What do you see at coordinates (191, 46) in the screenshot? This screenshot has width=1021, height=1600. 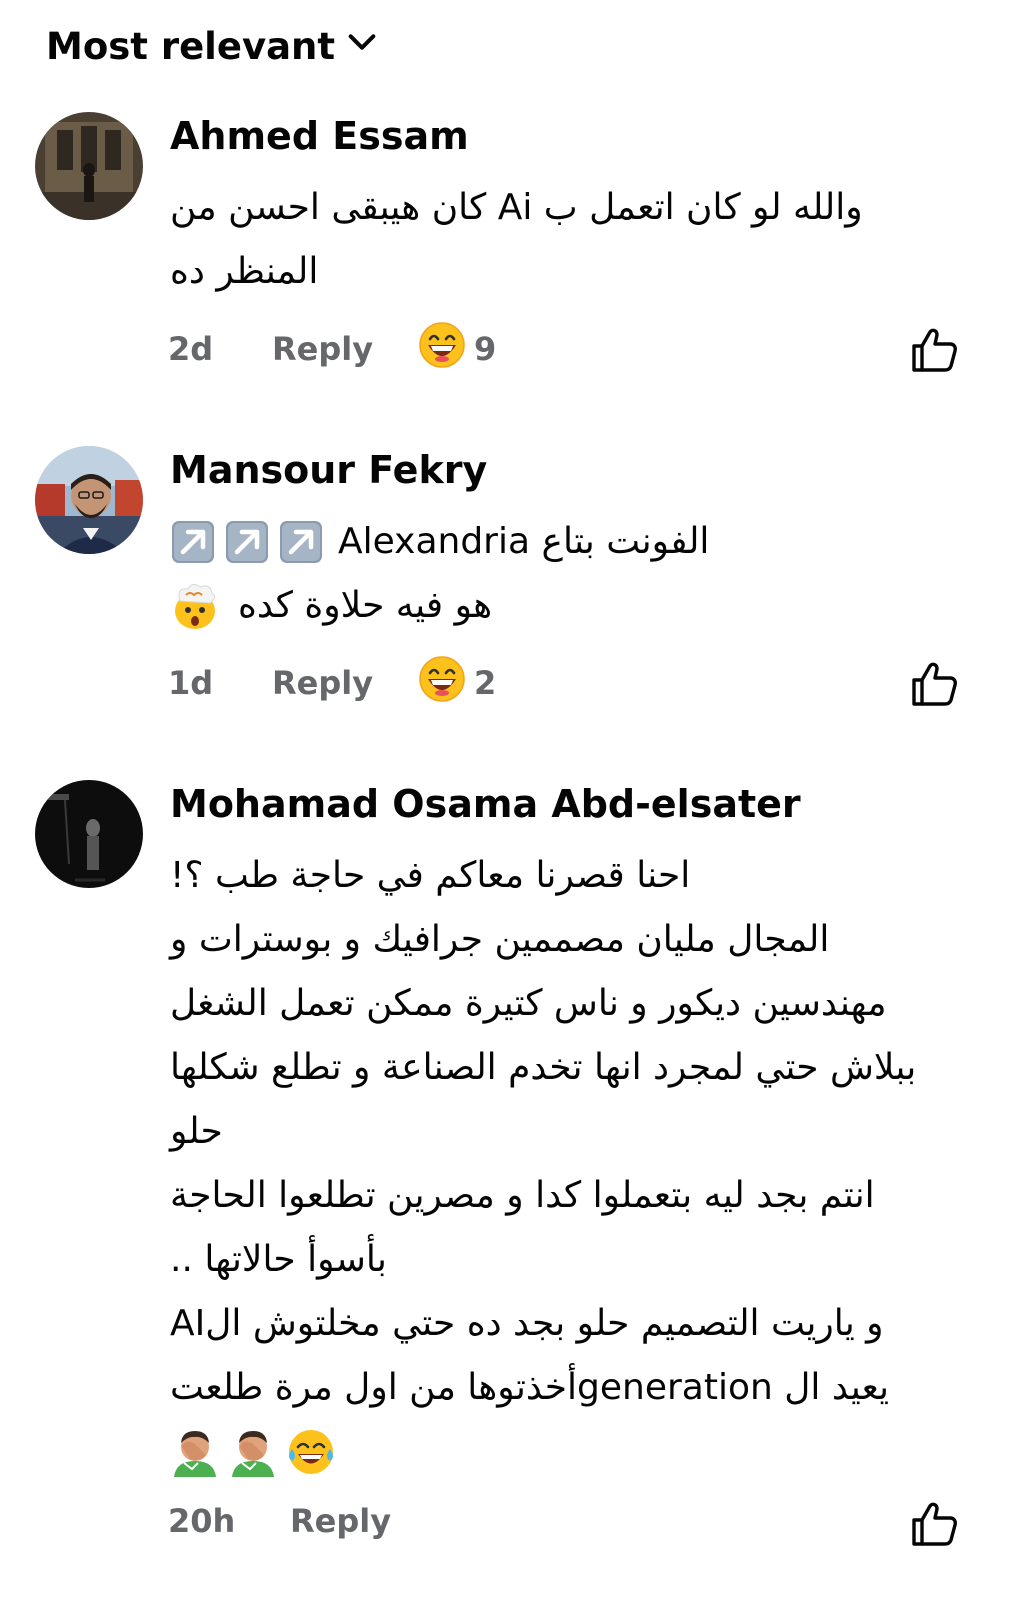 I see `sort-label: Most relevant` at bounding box center [191, 46].